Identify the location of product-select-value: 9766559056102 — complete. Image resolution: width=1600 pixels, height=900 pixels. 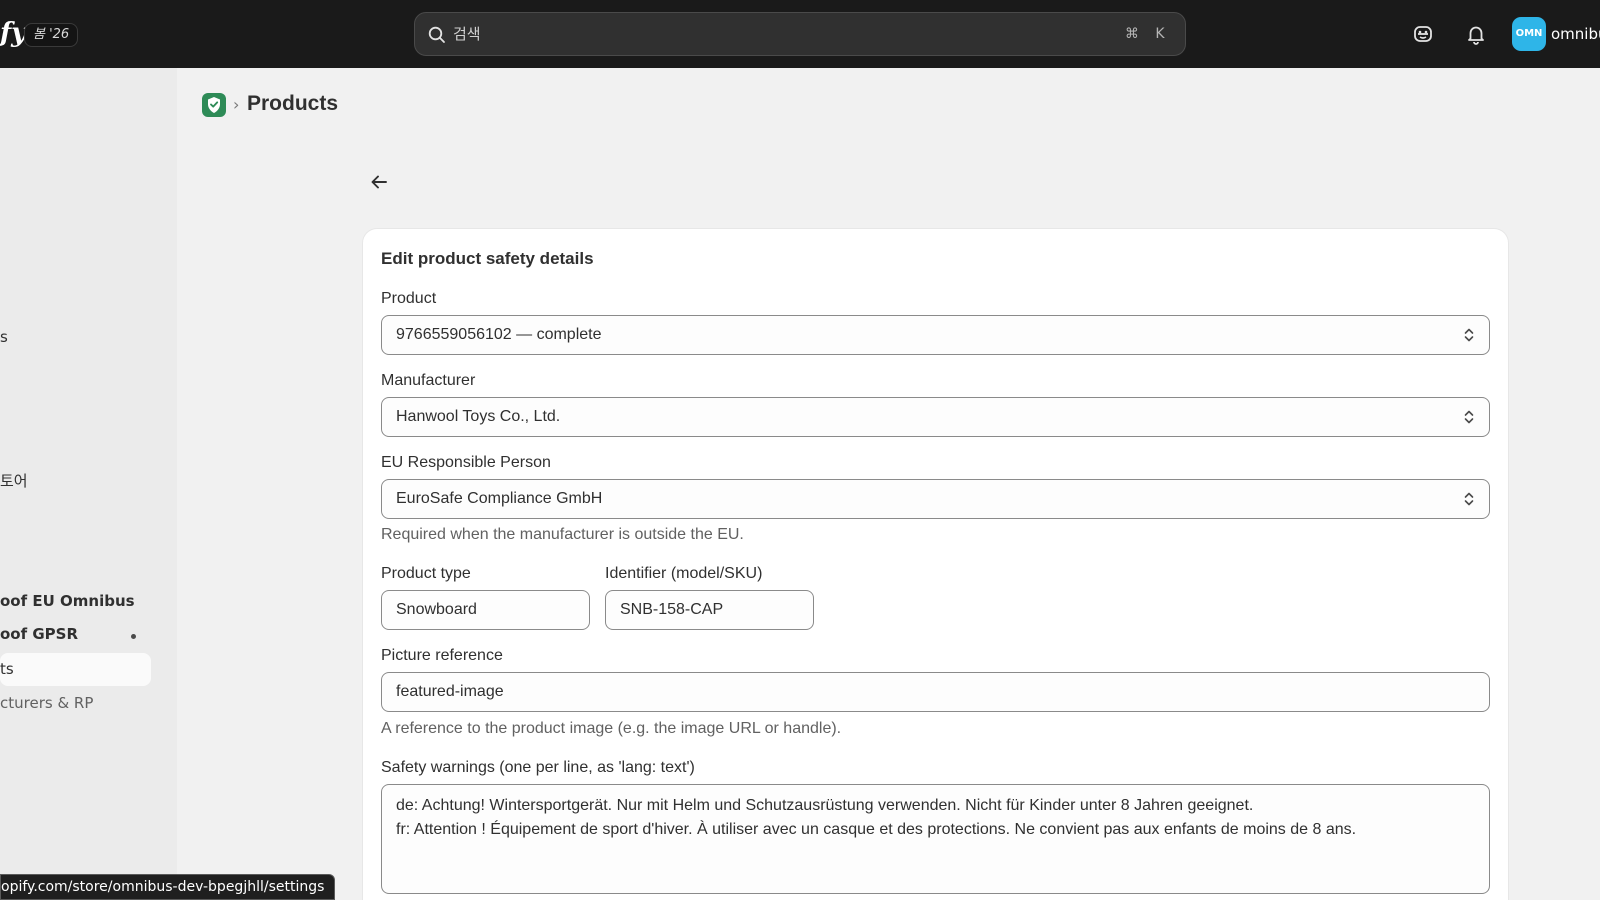
(499, 334).